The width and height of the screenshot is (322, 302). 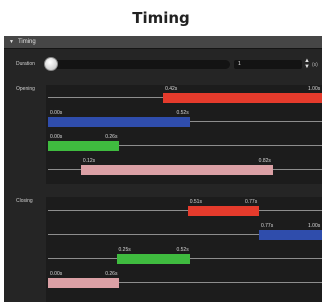 I want to click on duration-unit: (s), so click(x=315, y=65).